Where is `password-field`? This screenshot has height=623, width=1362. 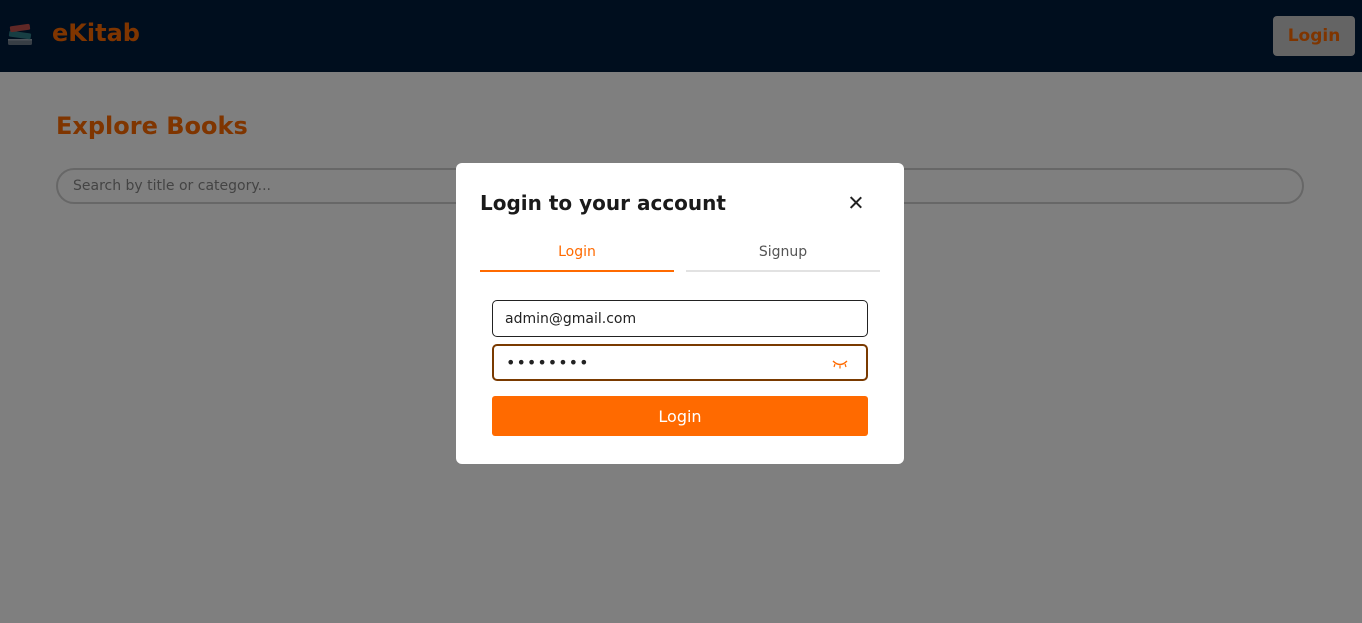
password-field is located at coordinates (680, 362).